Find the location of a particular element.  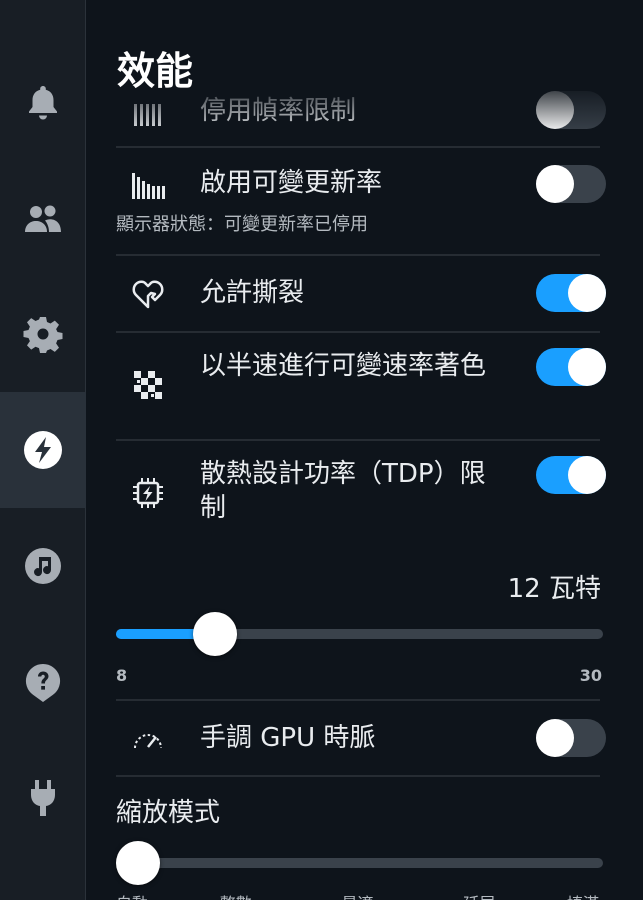

scaling-mode-slider is located at coordinates (359, 863).